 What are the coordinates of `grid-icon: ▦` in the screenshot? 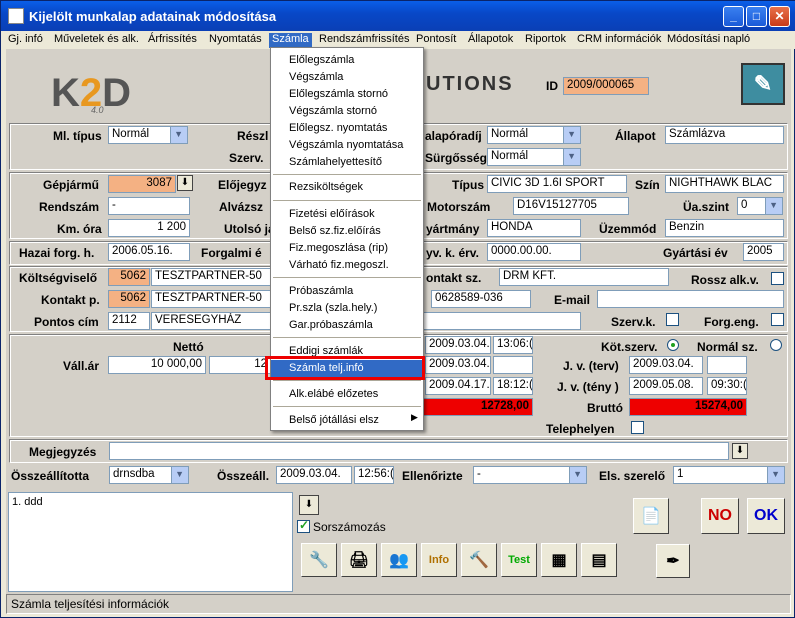 It's located at (559, 560).